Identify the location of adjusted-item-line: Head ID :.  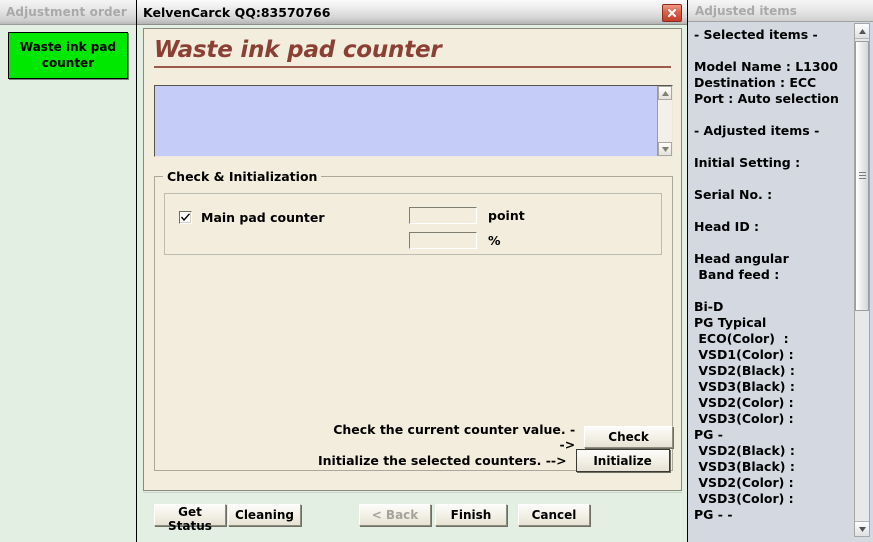
(727, 226).